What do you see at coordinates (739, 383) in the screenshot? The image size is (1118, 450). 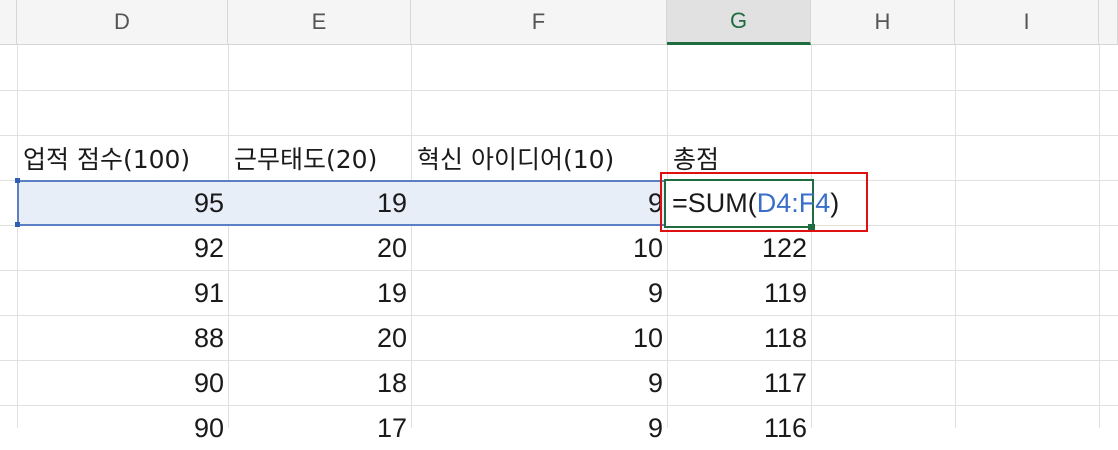 I see `total-cell: 117` at bounding box center [739, 383].